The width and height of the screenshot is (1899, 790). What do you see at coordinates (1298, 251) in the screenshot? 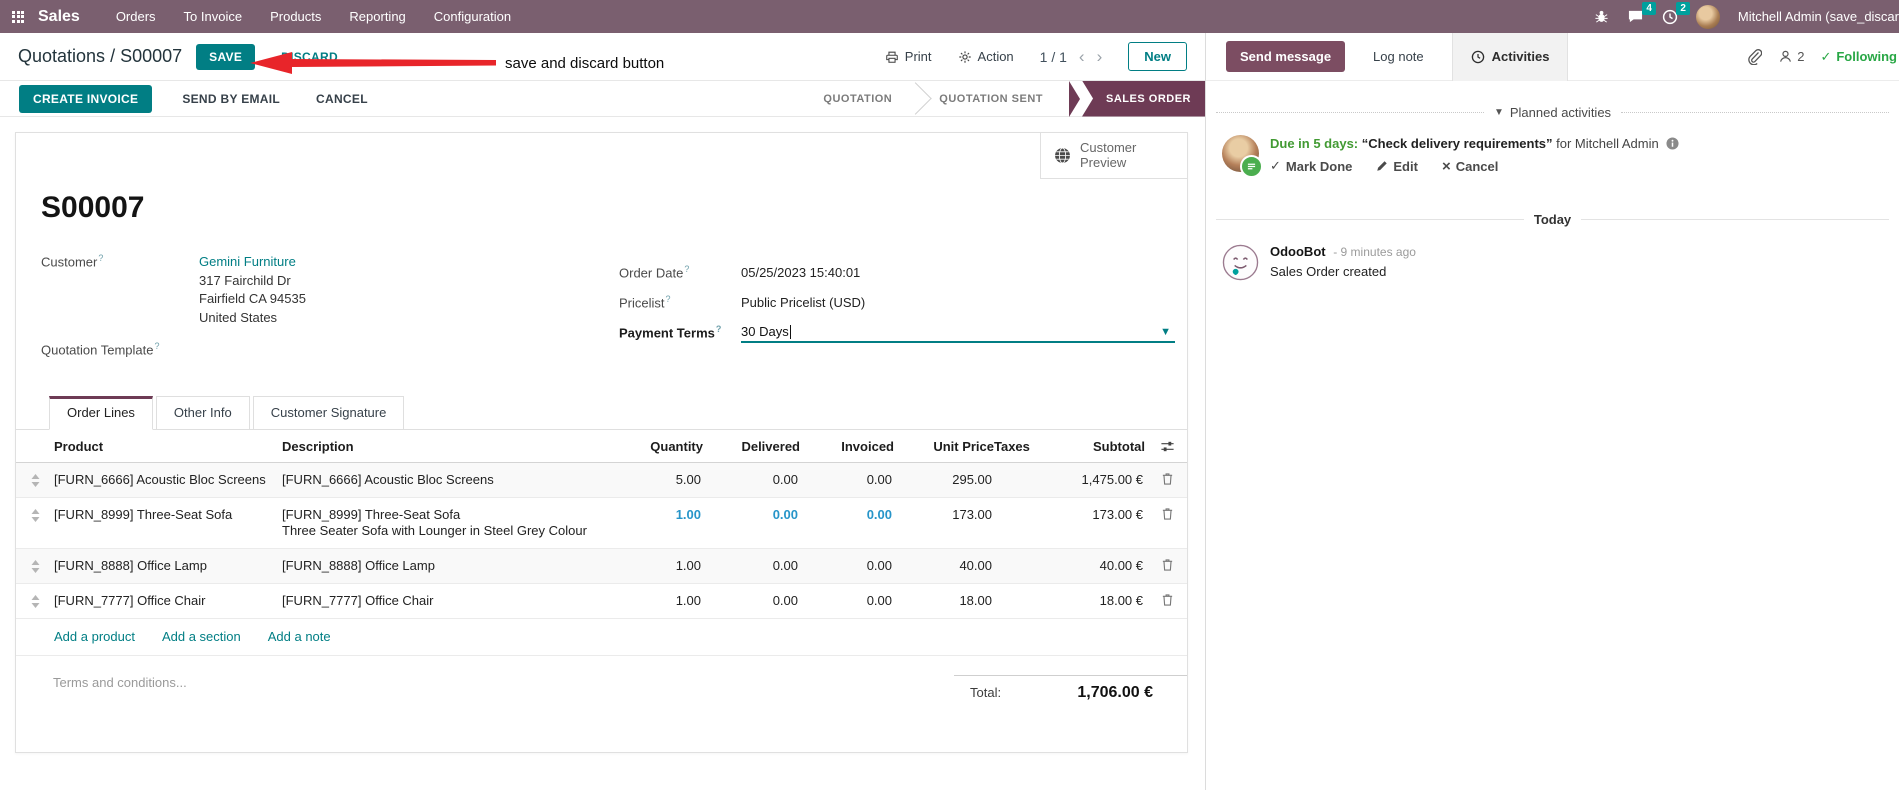
I see `message-author: OdooBot` at bounding box center [1298, 251].